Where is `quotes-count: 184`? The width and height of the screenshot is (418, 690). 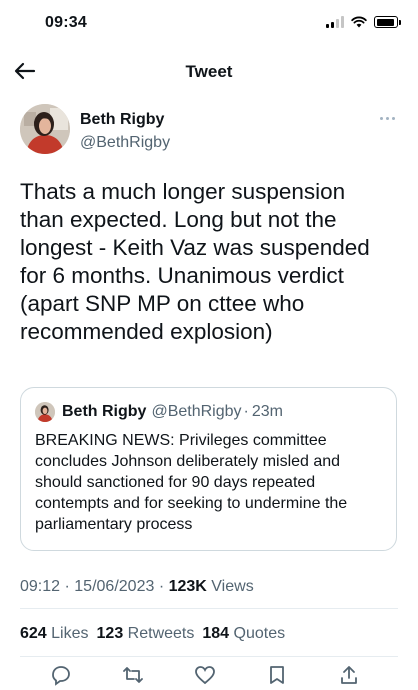 quotes-count: 184 is located at coordinates (216, 633).